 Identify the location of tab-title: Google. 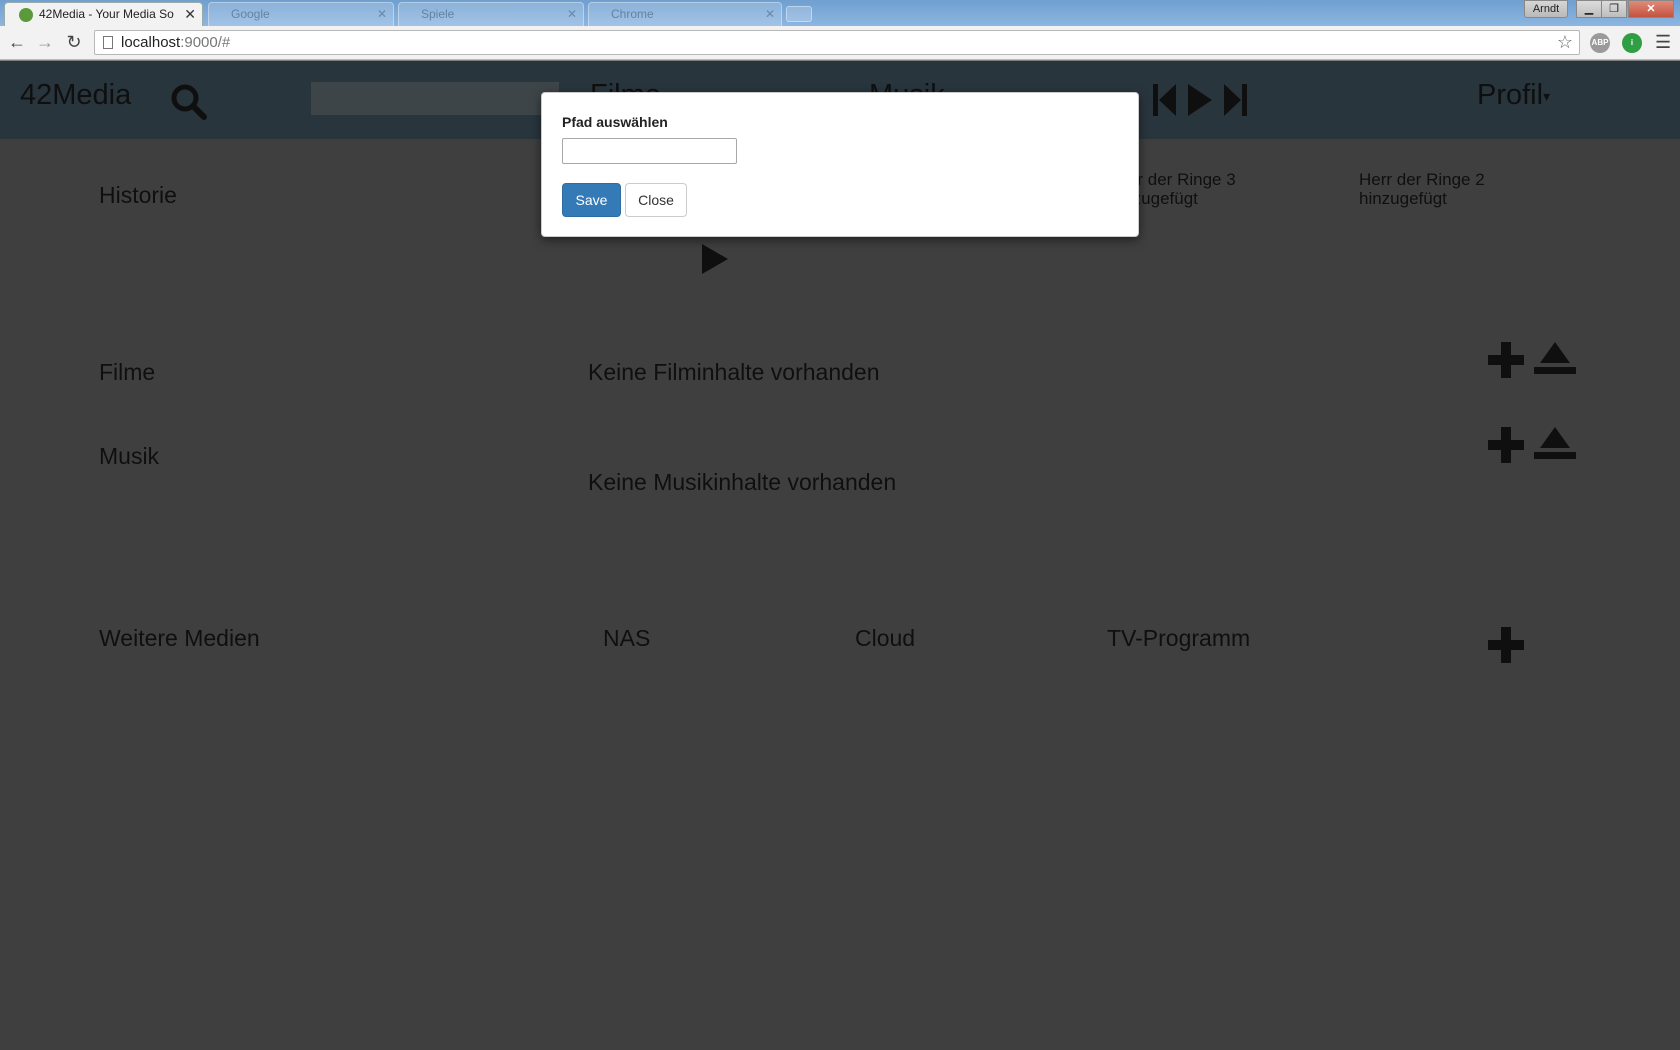
(250, 14).